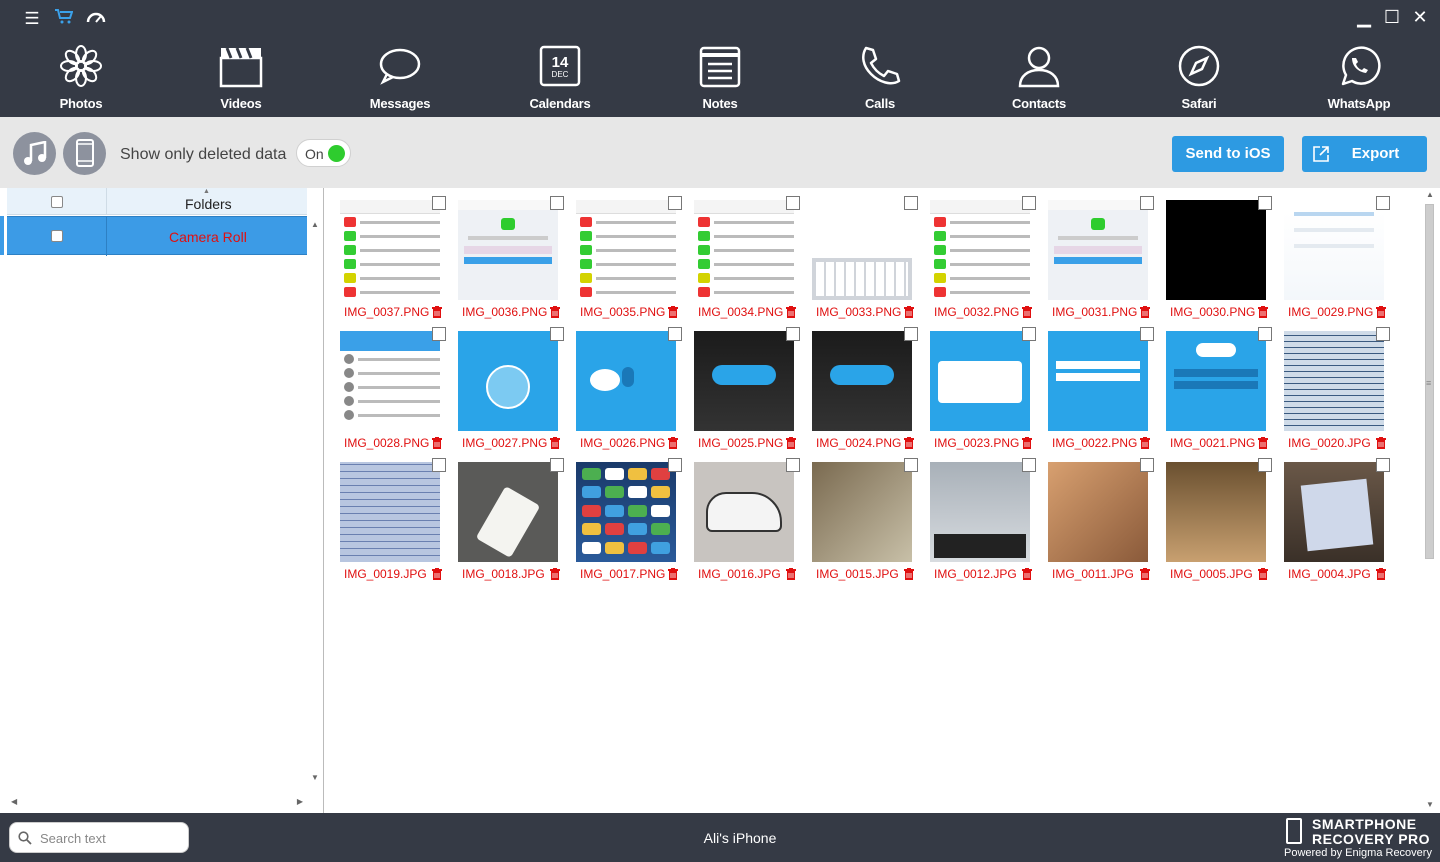 This screenshot has width=1440, height=862. Describe the element at coordinates (1337, 387) in the screenshot. I see `photo-tile: IMG_0020.JPG` at that location.